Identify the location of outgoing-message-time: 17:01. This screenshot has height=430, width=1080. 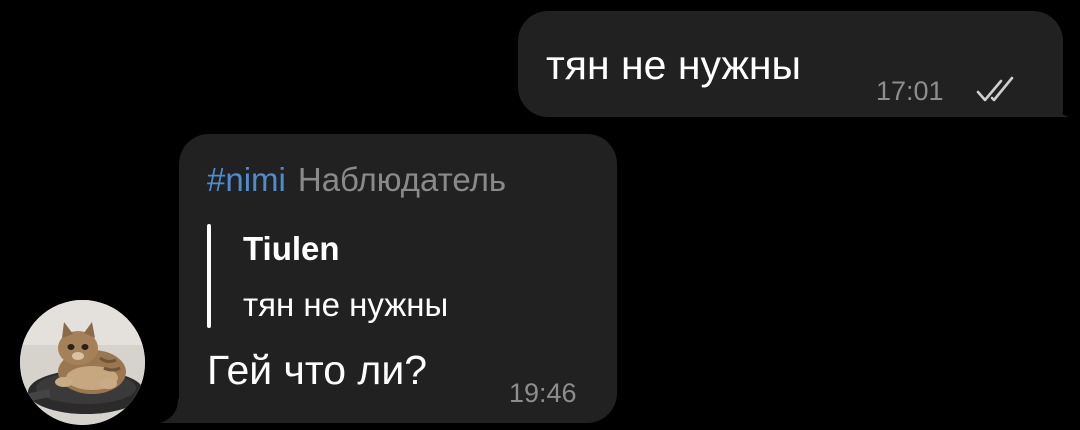
(910, 91).